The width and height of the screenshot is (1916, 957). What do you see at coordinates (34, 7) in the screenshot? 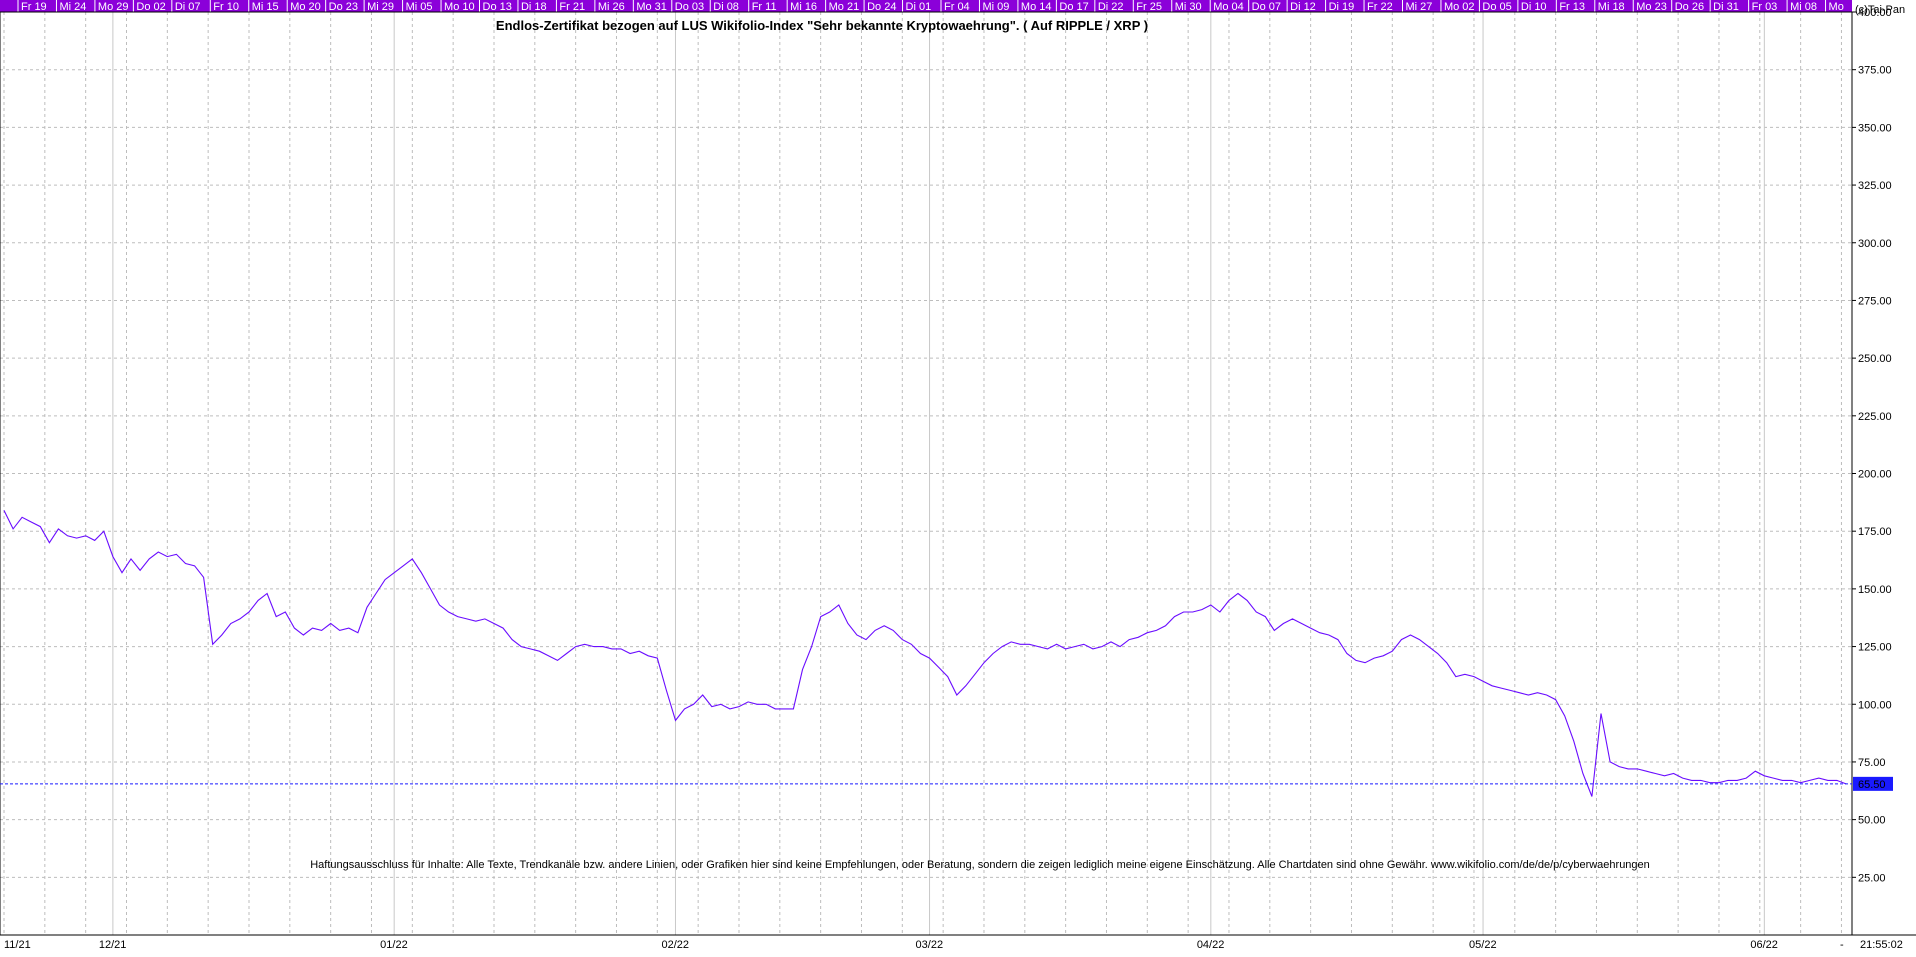
I see `date-label: Fr 19` at bounding box center [34, 7].